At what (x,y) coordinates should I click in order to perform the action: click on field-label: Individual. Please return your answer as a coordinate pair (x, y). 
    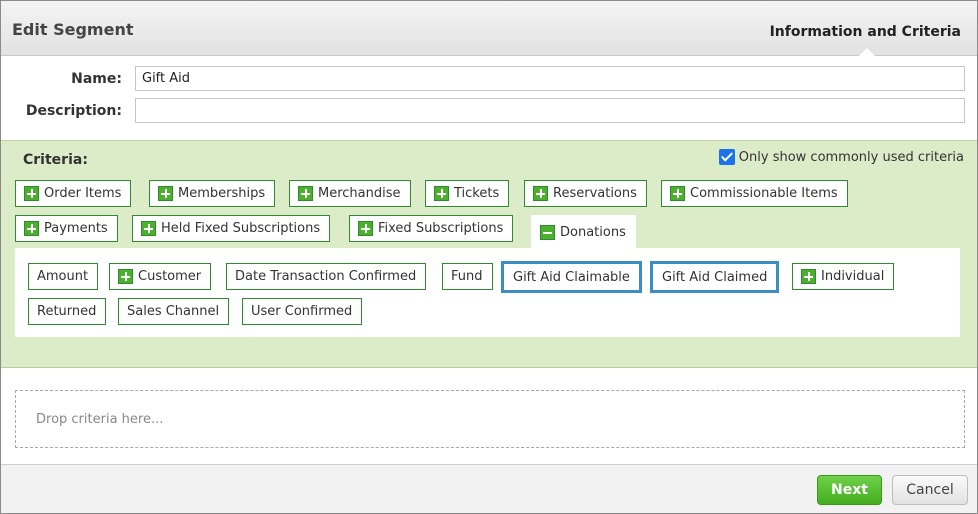
    Looking at the image, I should click on (853, 276).